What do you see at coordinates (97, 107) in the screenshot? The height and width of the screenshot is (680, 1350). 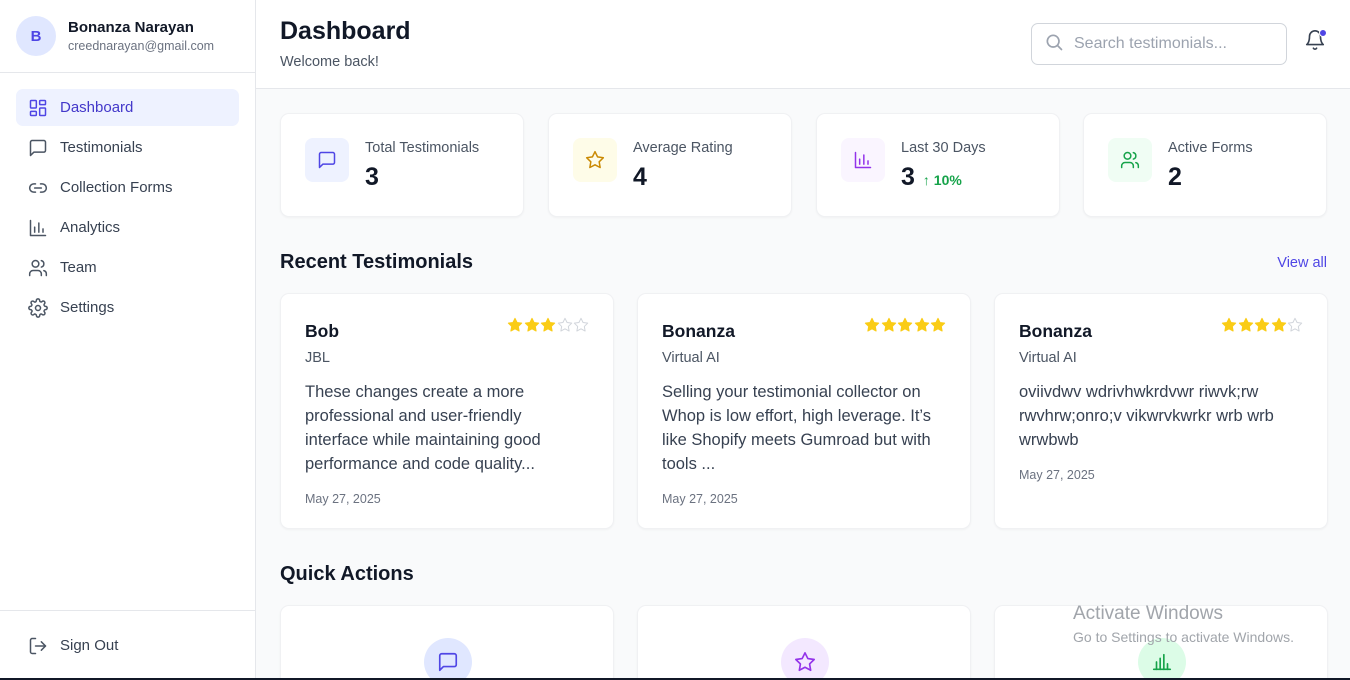 I see `sidebar-item-label: Dashboard` at bounding box center [97, 107].